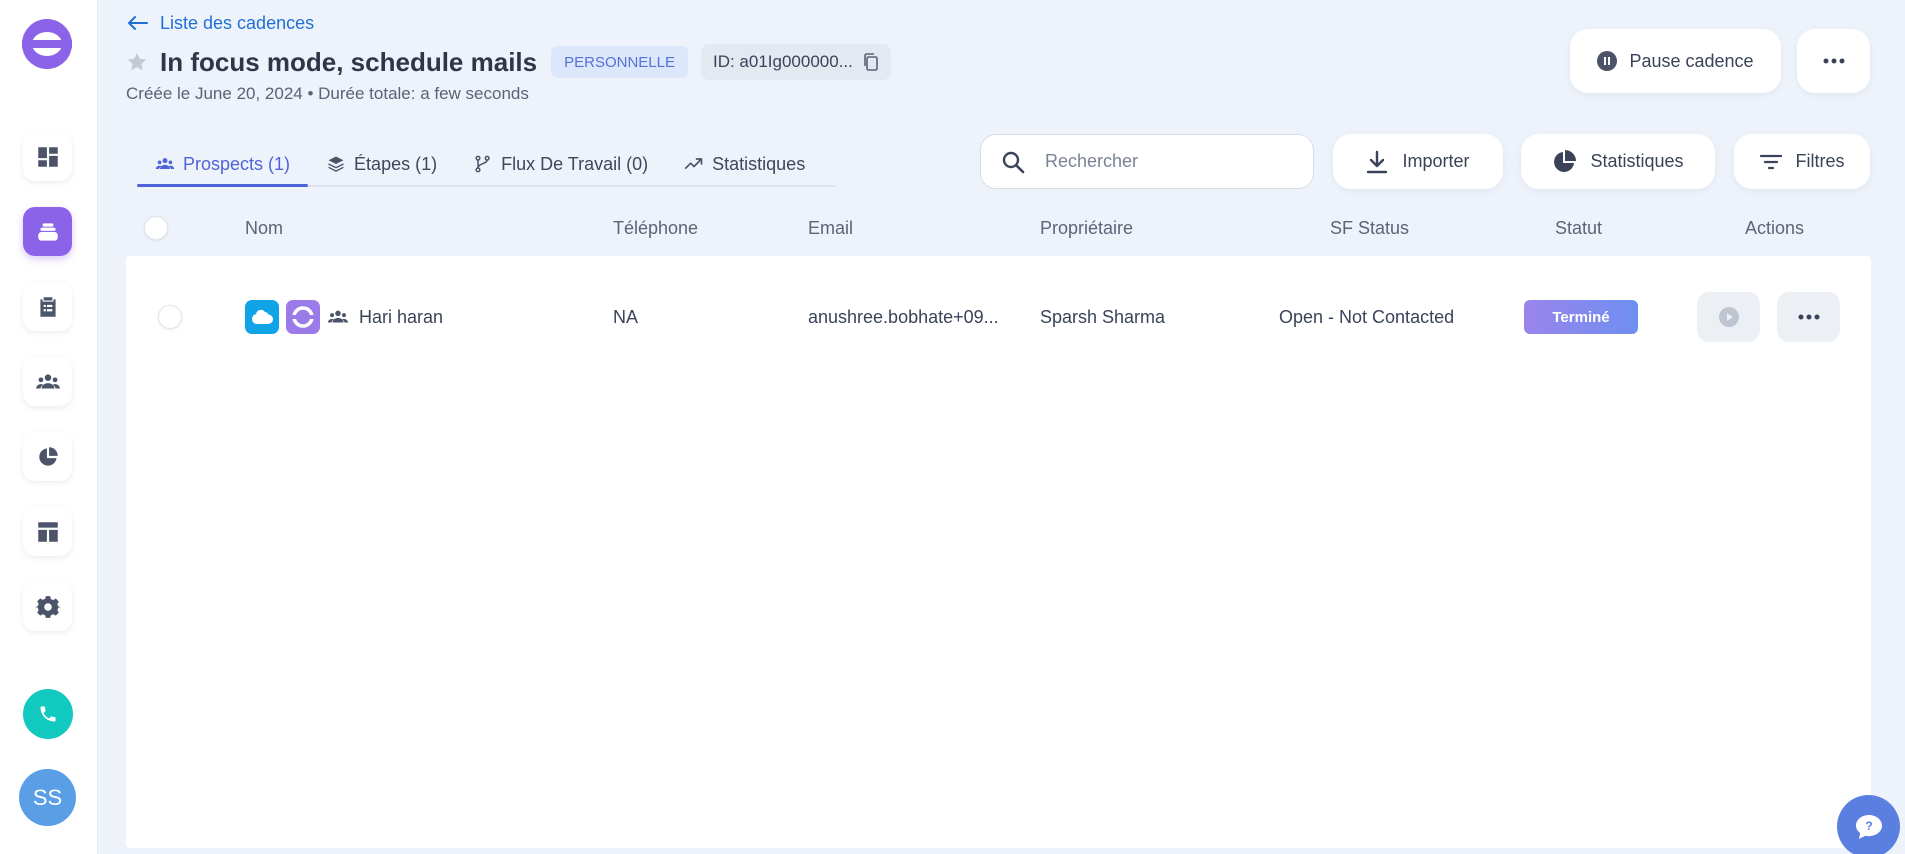  Describe the element at coordinates (1770, 161) in the screenshot. I see `filter-icon` at that location.